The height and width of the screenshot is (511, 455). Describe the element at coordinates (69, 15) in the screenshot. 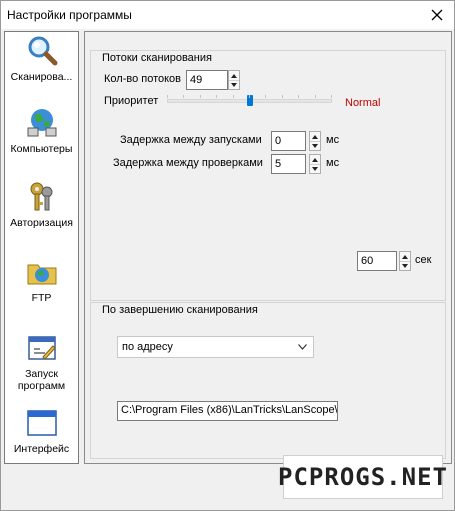

I see `window-title: Настройки программы` at that location.